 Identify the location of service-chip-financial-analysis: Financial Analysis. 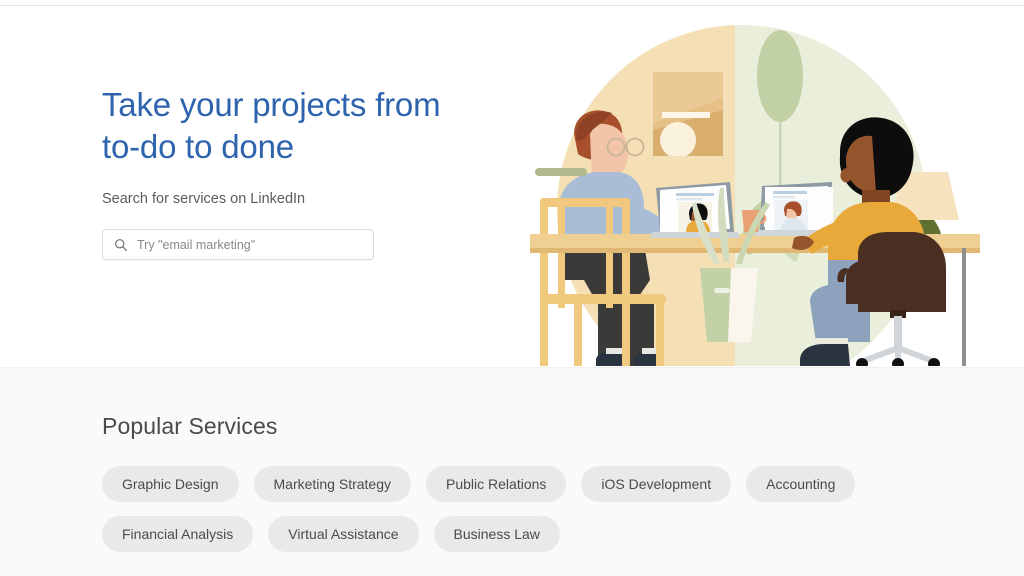
(178, 534).